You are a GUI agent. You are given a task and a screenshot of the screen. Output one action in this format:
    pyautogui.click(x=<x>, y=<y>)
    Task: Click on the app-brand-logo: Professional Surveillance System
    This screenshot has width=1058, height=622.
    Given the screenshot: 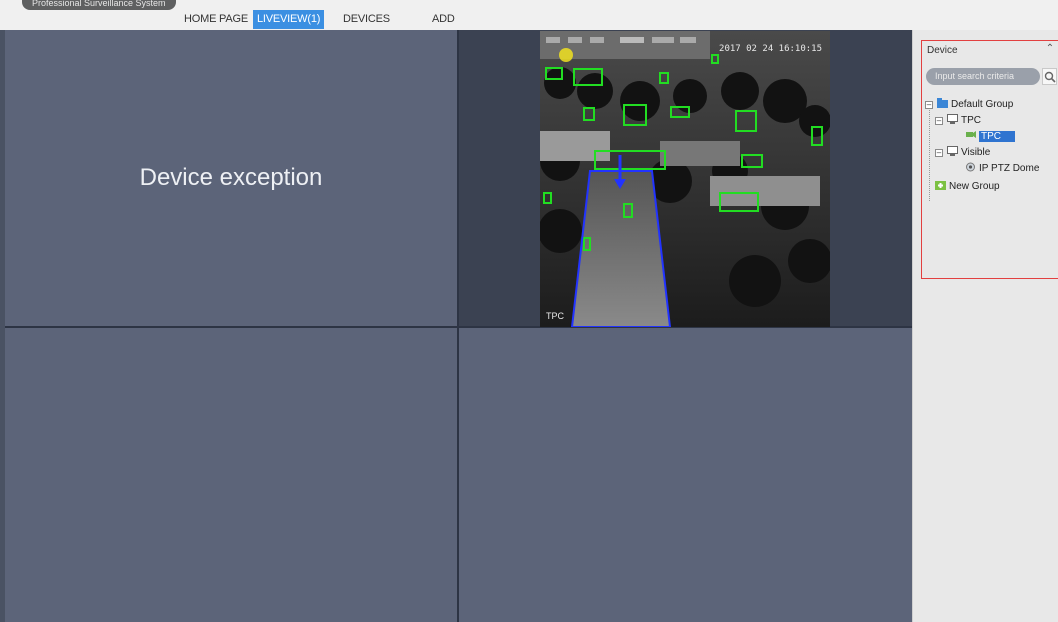 What is the action you would take?
    pyautogui.click(x=99, y=5)
    